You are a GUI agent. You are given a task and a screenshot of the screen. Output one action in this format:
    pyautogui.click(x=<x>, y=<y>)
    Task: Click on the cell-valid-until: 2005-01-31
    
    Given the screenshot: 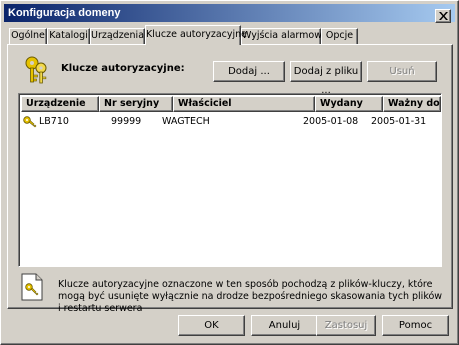 What is the action you would take?
    pyautogui.click(x=399, y=121)
    